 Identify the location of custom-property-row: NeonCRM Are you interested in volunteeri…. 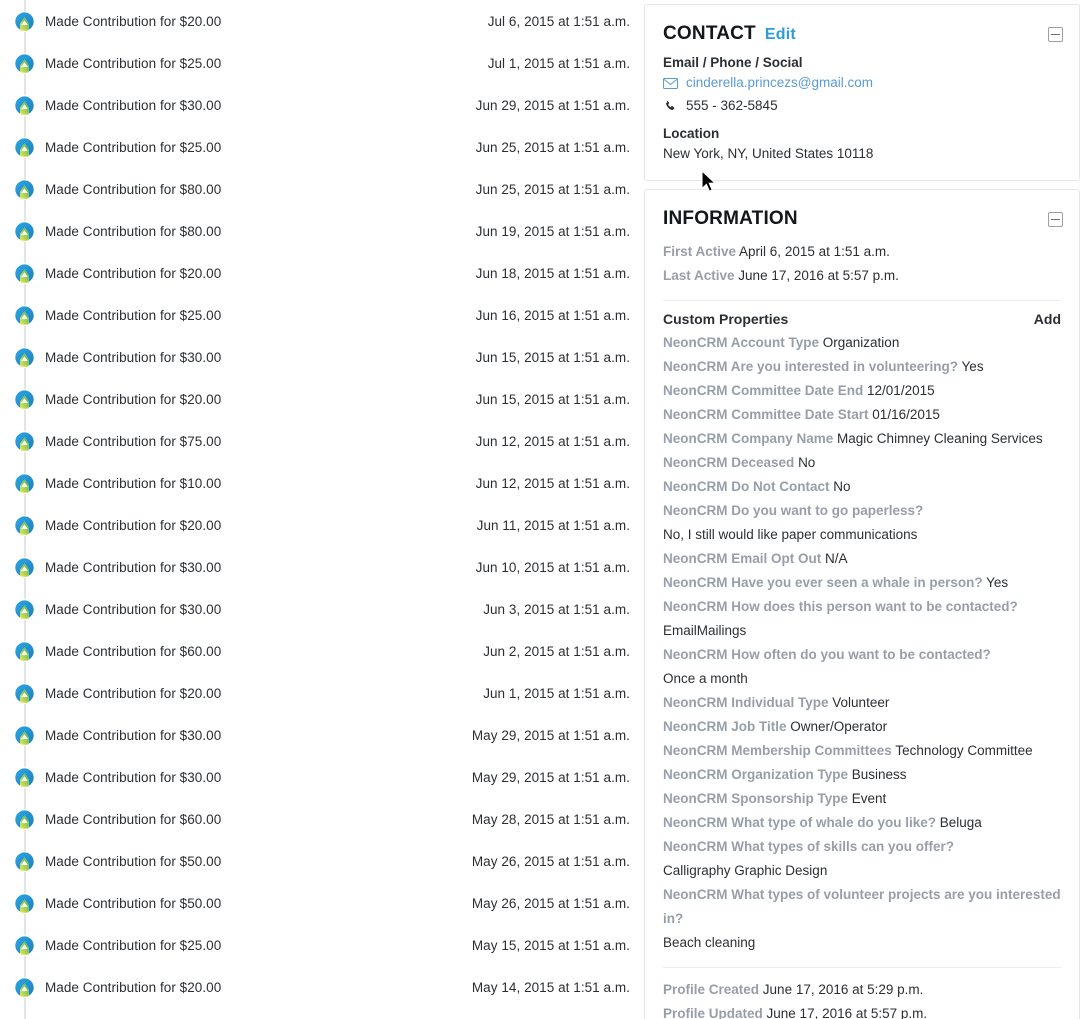
(862, 367).